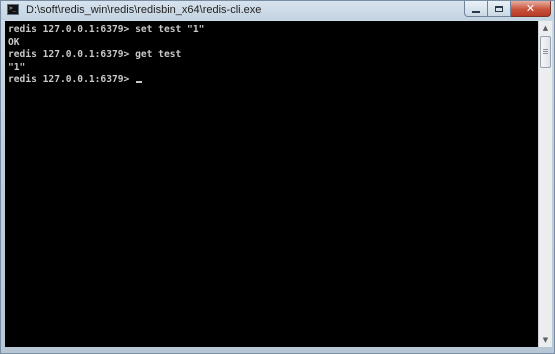  I want to click on console-line: OK, so click(14, 42).